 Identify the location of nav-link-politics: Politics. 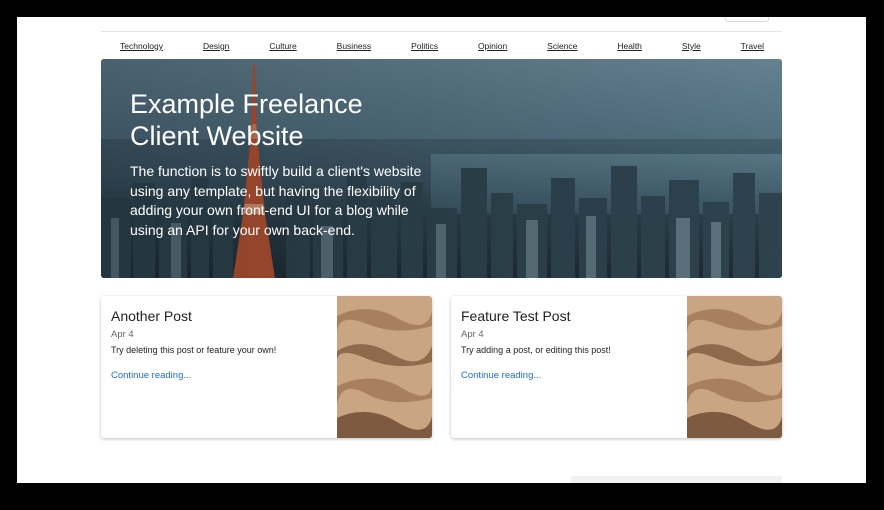
(424, 46).